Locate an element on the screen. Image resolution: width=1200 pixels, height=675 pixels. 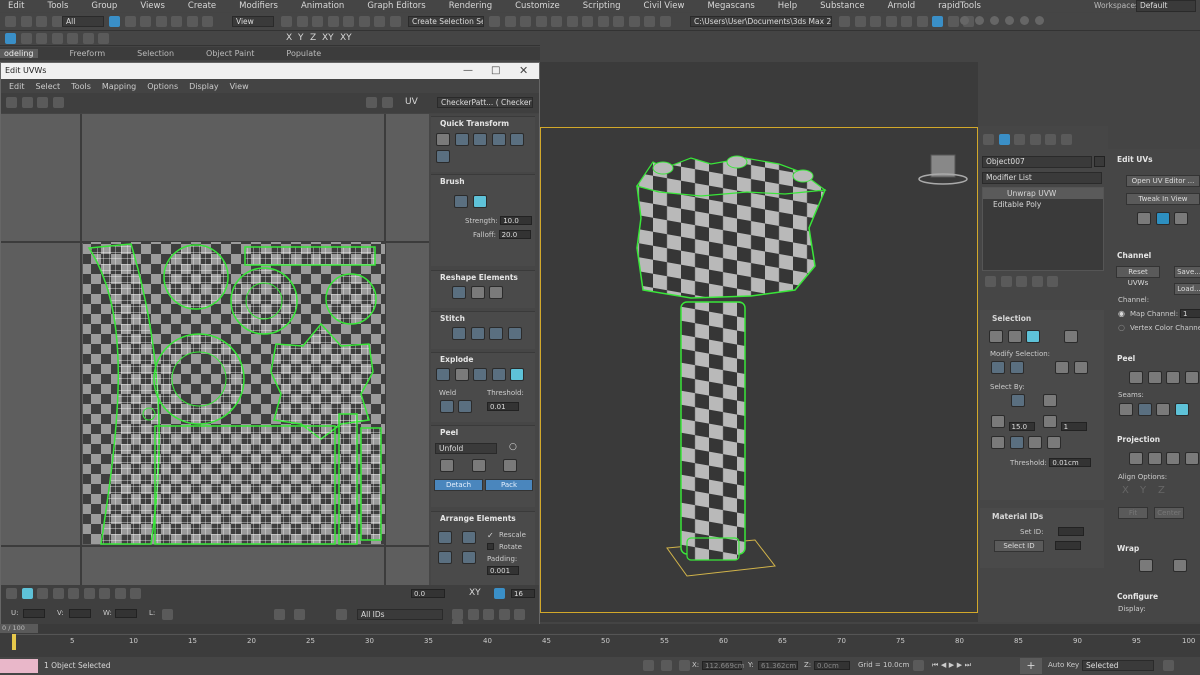
expand-seams-icon is located at coordinates (1181, 409).